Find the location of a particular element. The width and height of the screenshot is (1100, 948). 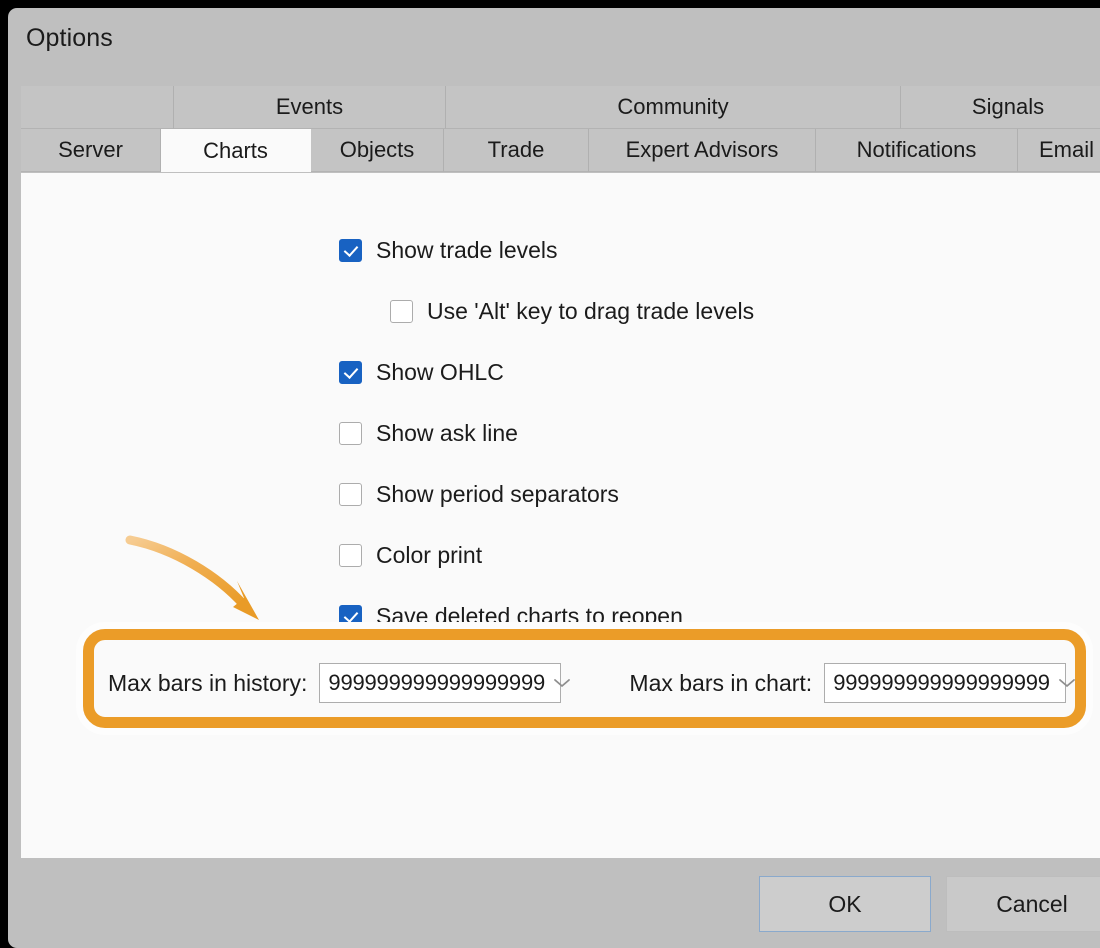

max-bars-chart-value: 999999999999999999 is located at coordinates (941, 682).